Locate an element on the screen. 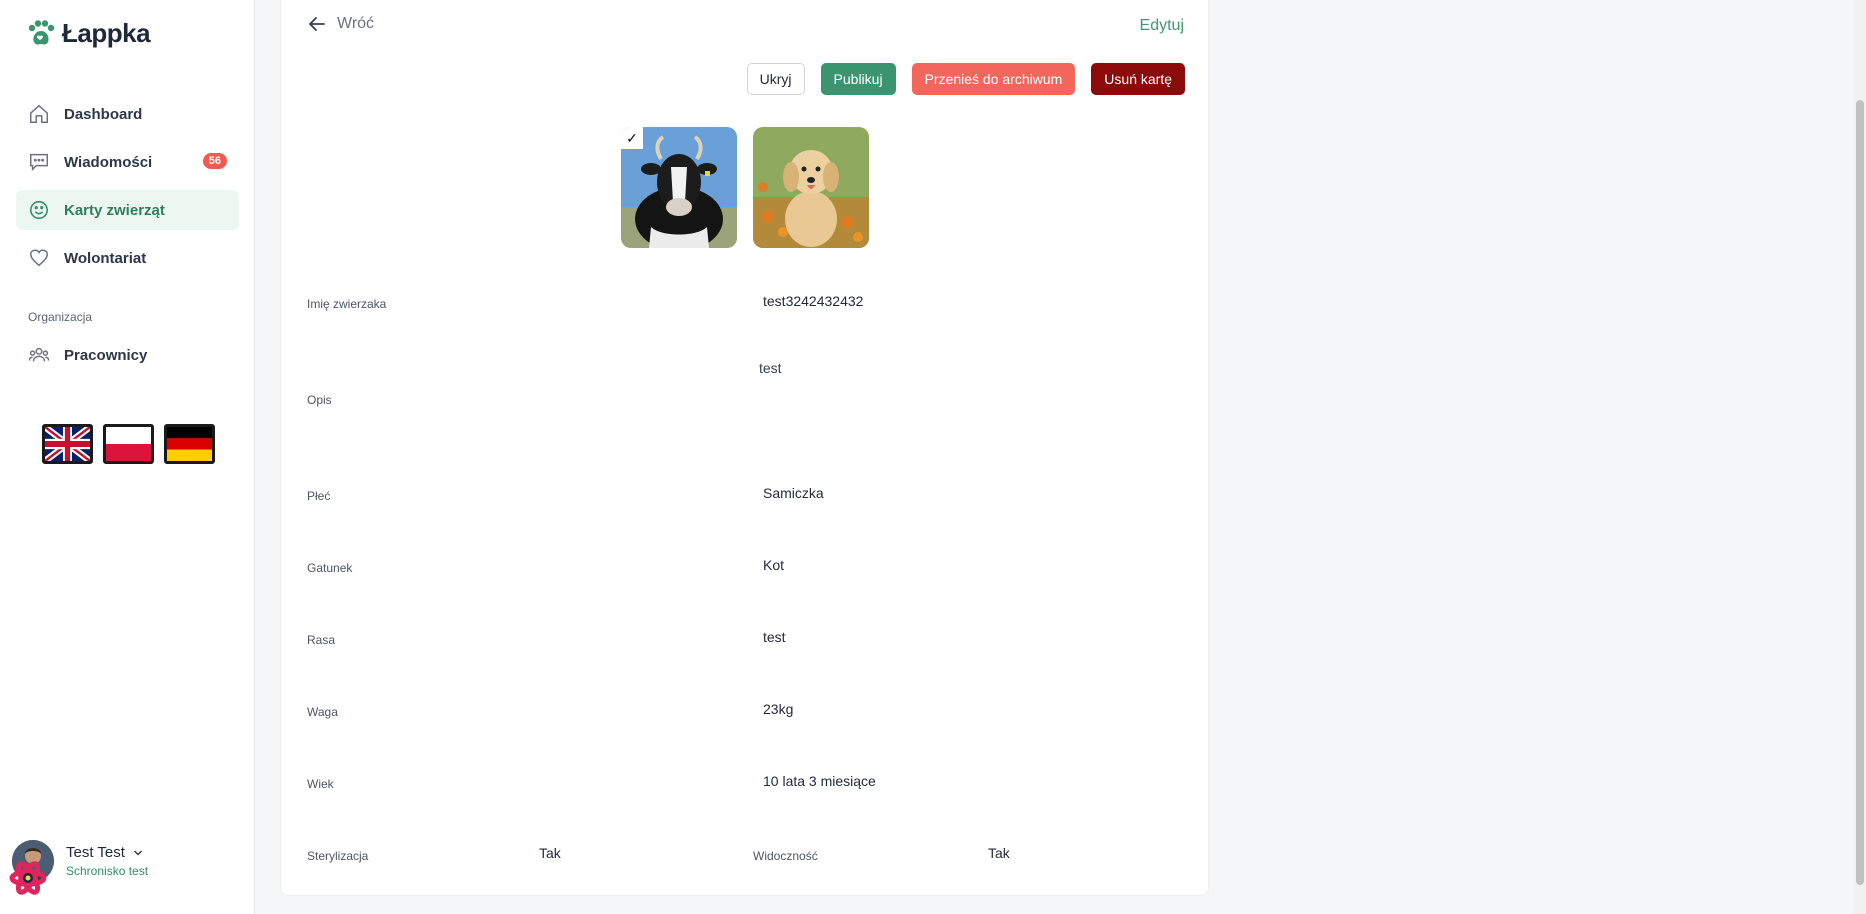 This screenshot has width=1866, height=914. de-flag-icon is located at coordinates (189, 444).